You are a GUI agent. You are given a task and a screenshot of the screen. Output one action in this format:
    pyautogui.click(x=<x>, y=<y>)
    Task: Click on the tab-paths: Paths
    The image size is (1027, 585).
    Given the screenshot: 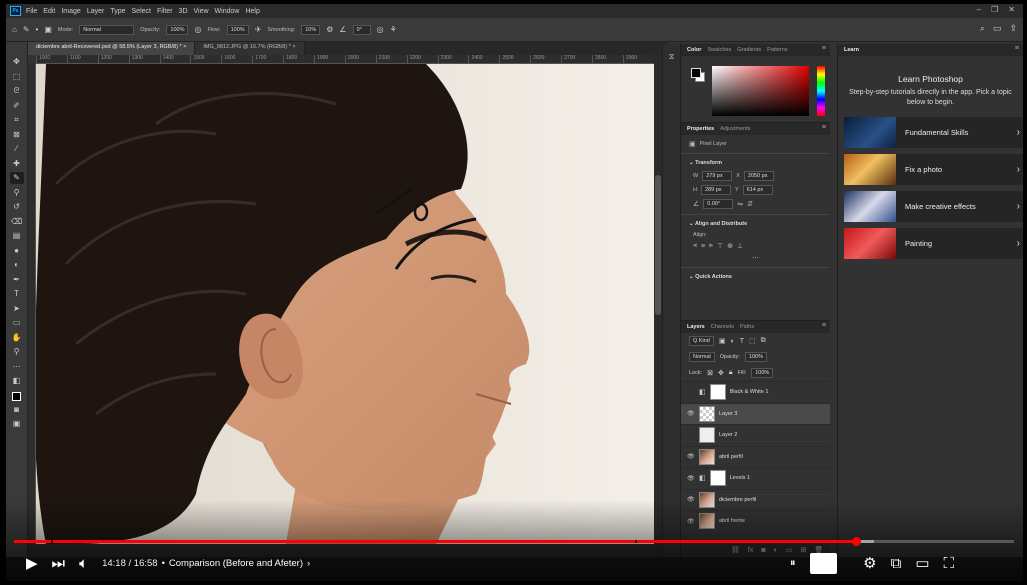 What is the action you would take?
    pyautogui.click(x=747, y=327)
    